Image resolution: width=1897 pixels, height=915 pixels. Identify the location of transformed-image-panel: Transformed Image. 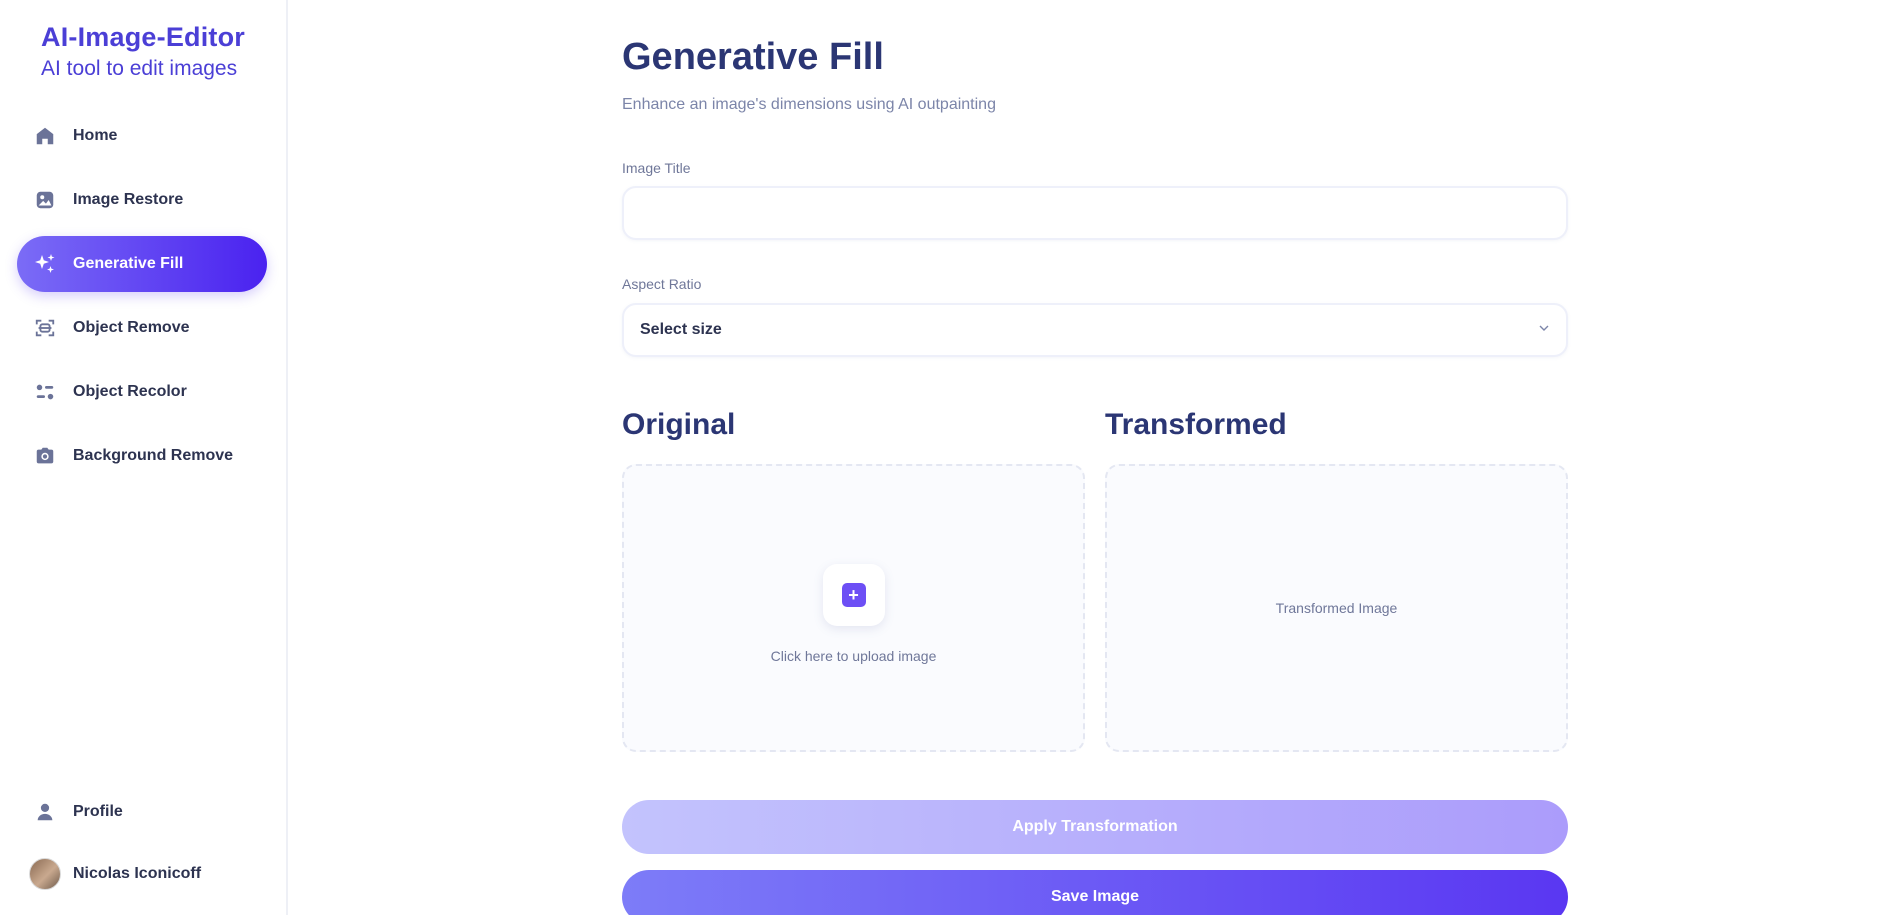
(1336, 608).